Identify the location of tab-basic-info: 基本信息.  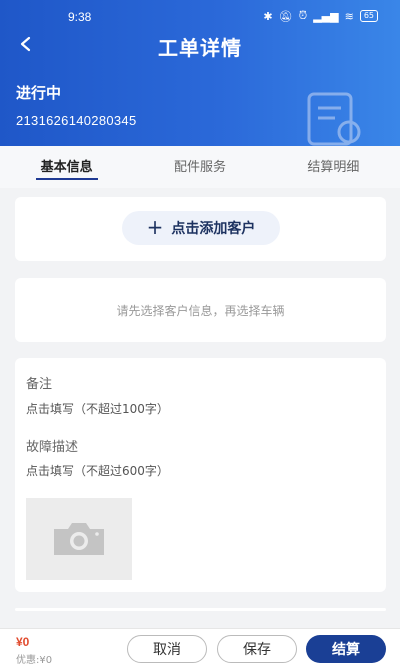
(66, 167).